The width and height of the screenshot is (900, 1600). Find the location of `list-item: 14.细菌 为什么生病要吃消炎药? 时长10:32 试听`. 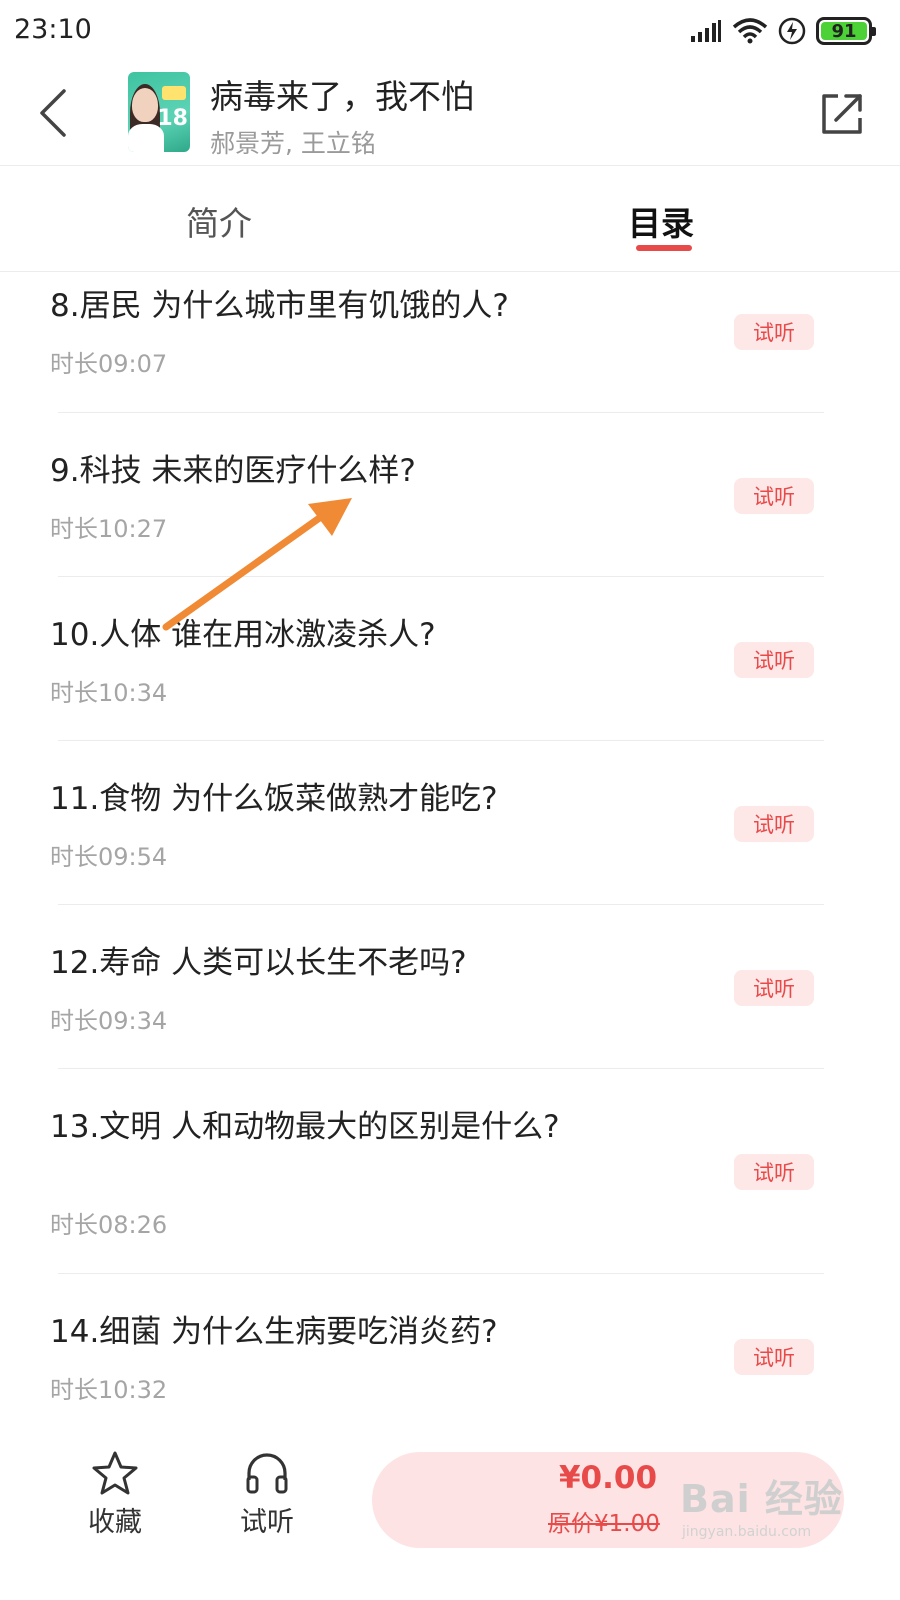

list-item: 14.细菌 为什么生病要吃消炎药? 时长10:32 试听 is located at coordinates (450, 1349).